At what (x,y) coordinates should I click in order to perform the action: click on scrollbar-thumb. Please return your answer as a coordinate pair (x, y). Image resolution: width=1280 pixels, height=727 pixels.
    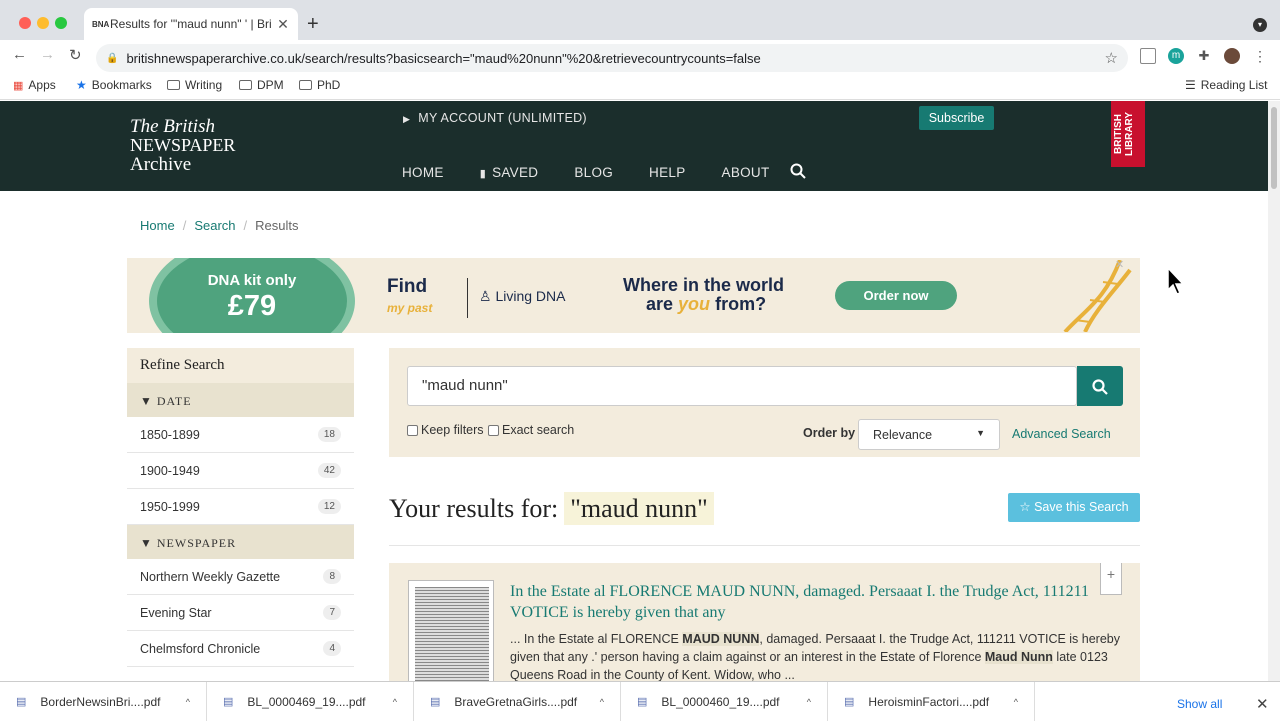
    Looking at the image, I should click on (1274, 148).